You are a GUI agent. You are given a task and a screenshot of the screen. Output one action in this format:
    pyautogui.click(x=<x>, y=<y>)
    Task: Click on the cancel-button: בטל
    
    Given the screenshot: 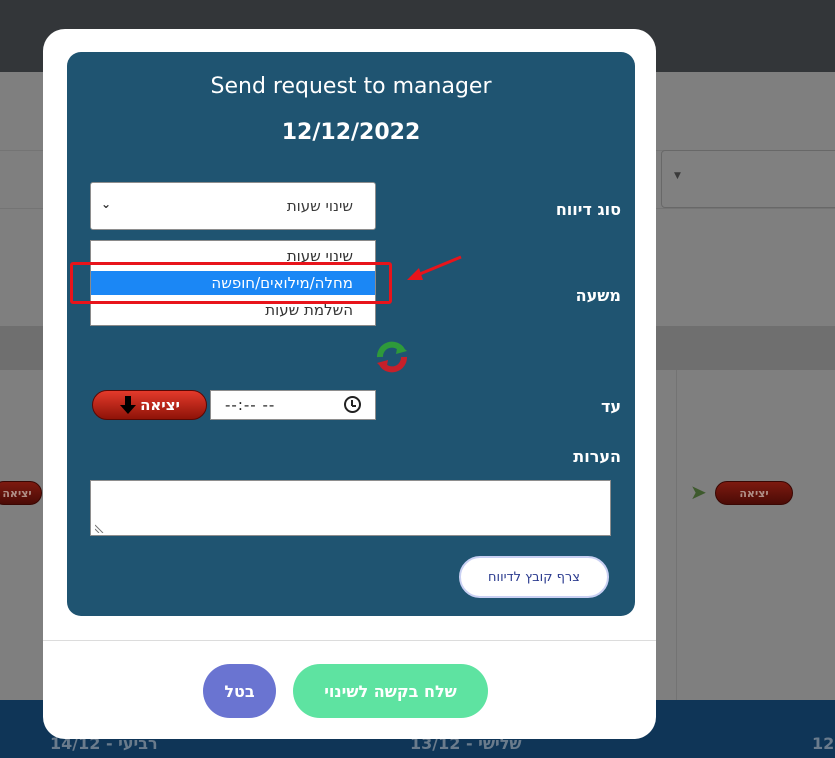 What is the action you would take?
    pyautogui.click(x=239, y=691)
    